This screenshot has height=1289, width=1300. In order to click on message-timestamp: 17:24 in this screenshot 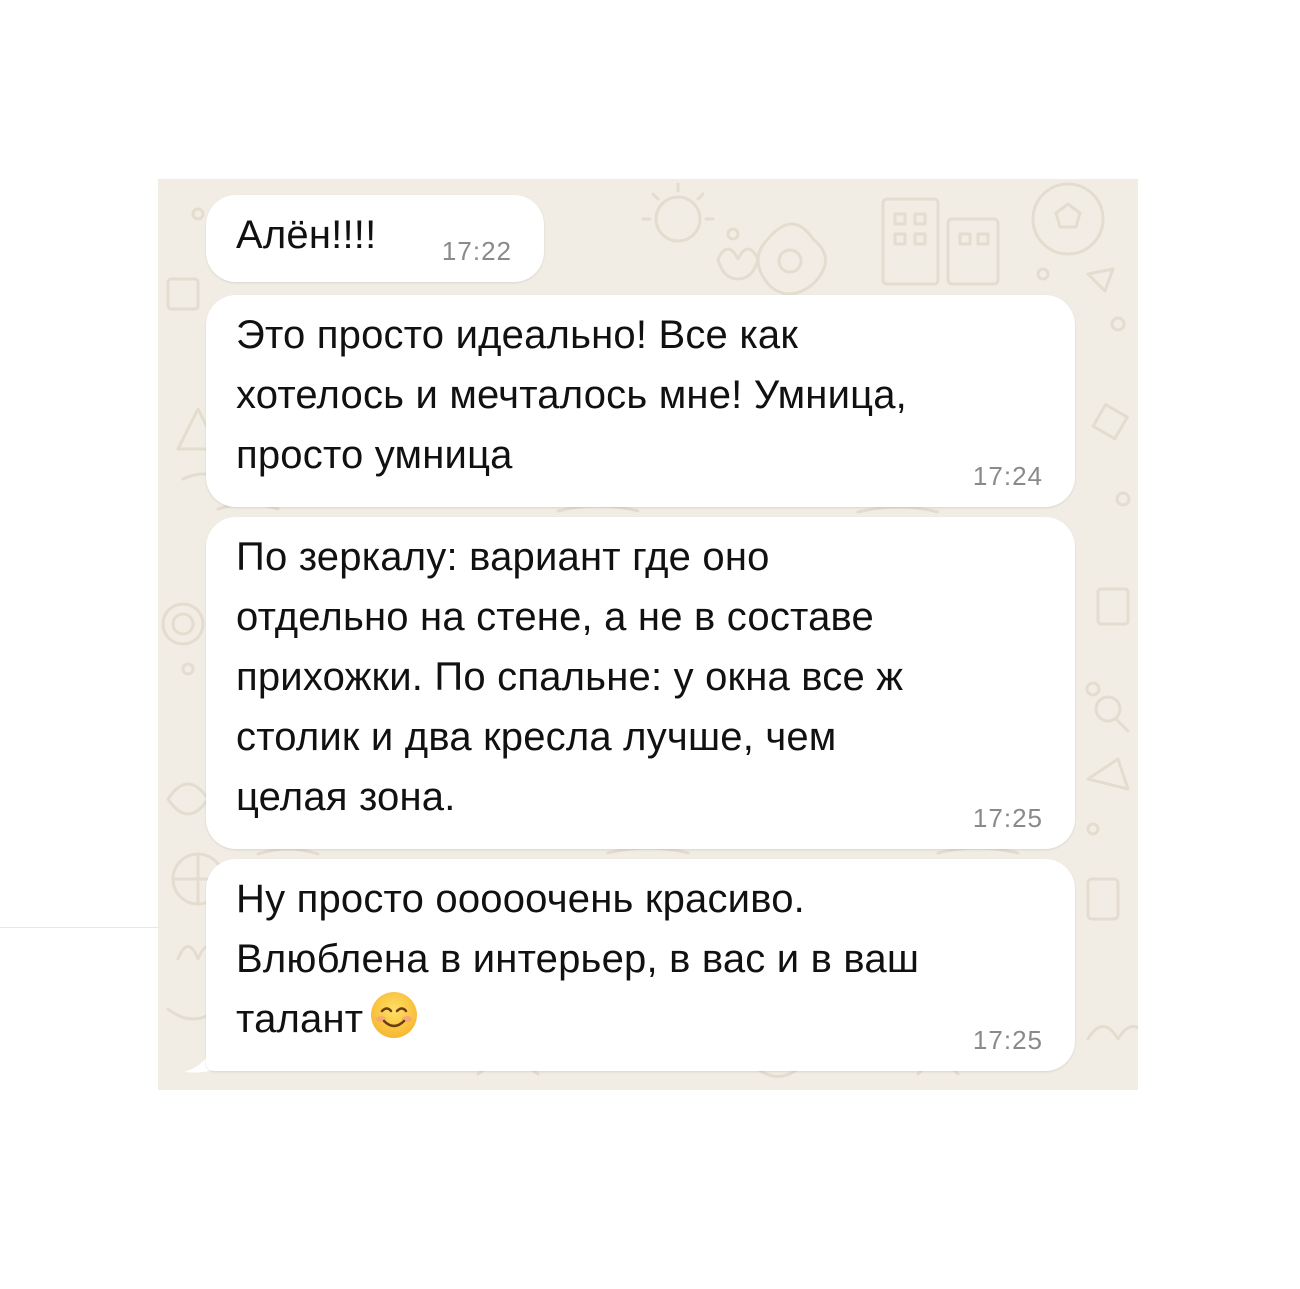, I will do `click(1007, 476)`.